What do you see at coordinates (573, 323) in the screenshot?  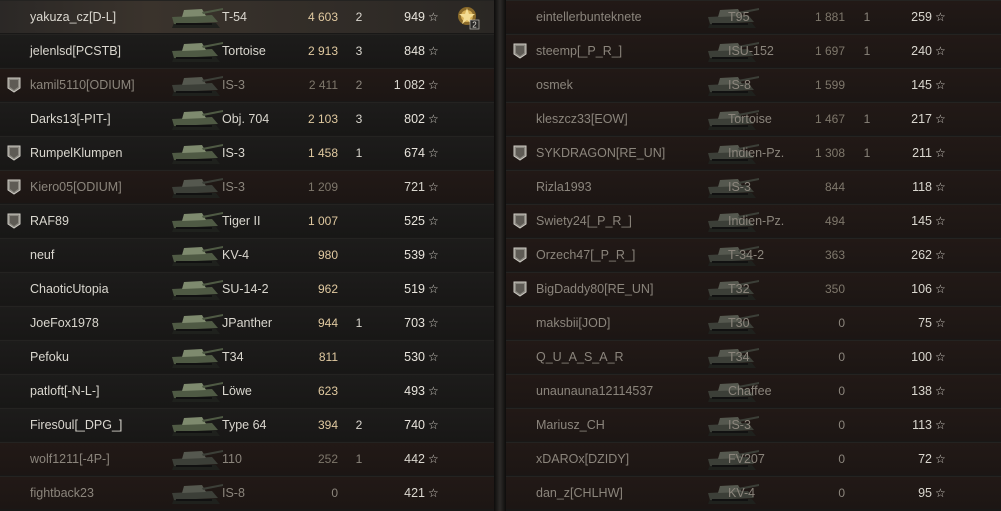 I see `player-name: maksbii[JOD]` at bounding box center [573, 323].